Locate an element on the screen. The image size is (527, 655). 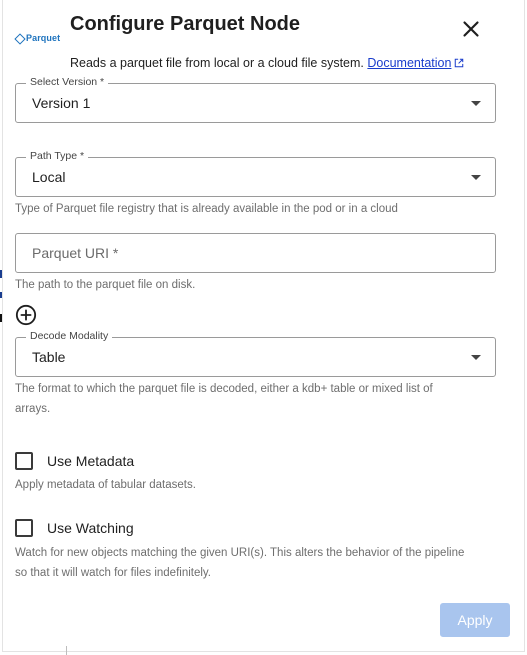
use-watching-label: Use Watching is located at coordinates (90, 528).